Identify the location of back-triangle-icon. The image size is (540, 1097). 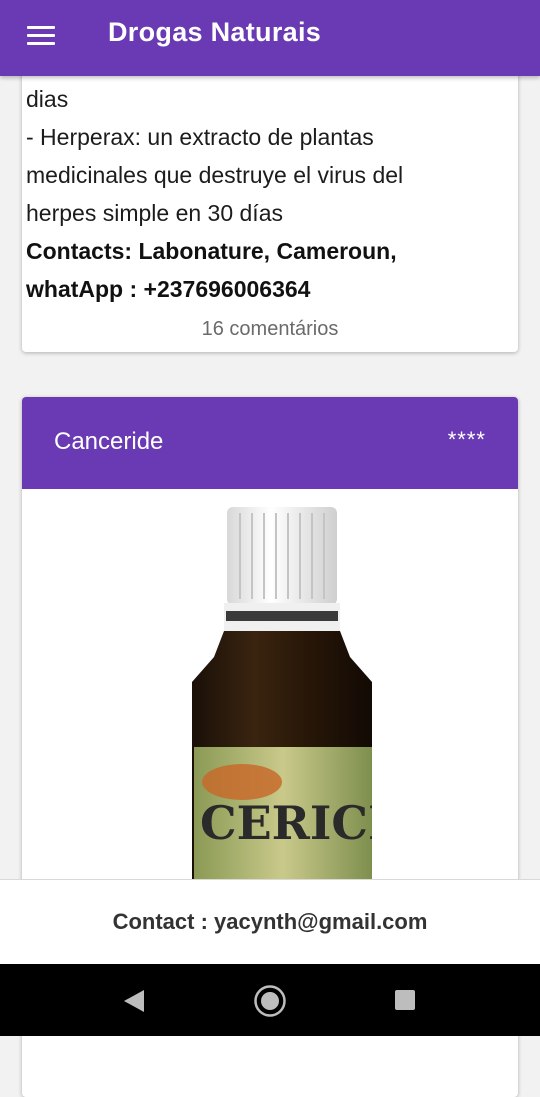
(134, 1001).